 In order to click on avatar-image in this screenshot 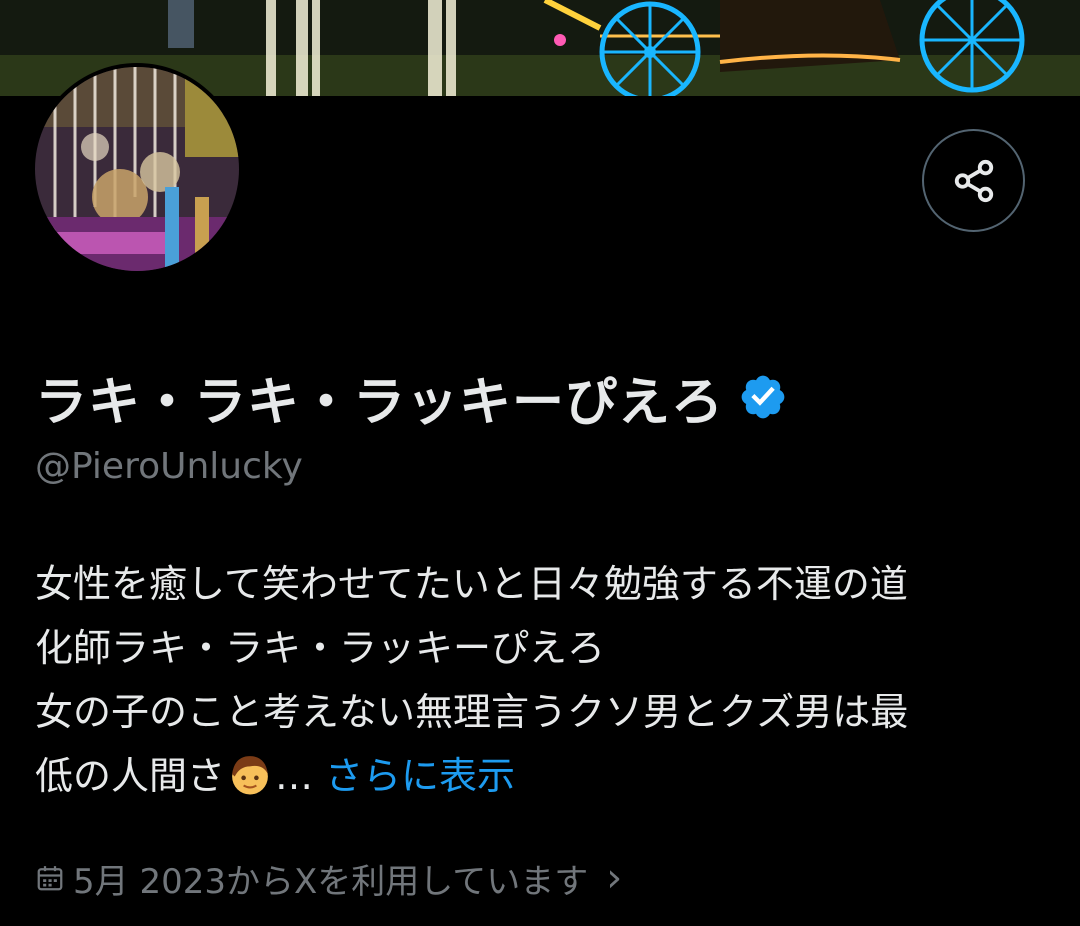, I will do `click(137, 169)`.